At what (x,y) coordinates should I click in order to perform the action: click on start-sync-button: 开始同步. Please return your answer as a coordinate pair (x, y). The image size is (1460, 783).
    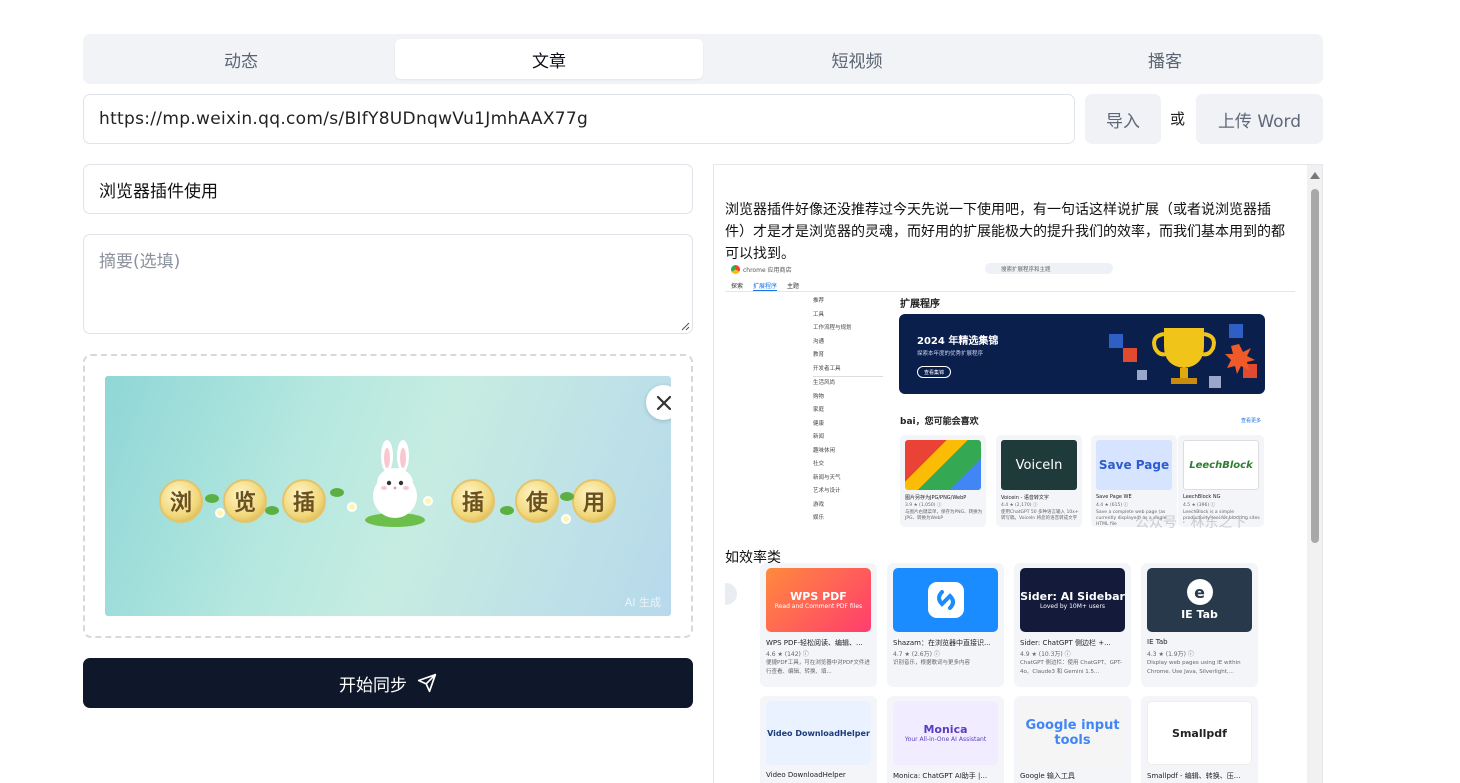
    Looking at the image, I should click on (388, 683).